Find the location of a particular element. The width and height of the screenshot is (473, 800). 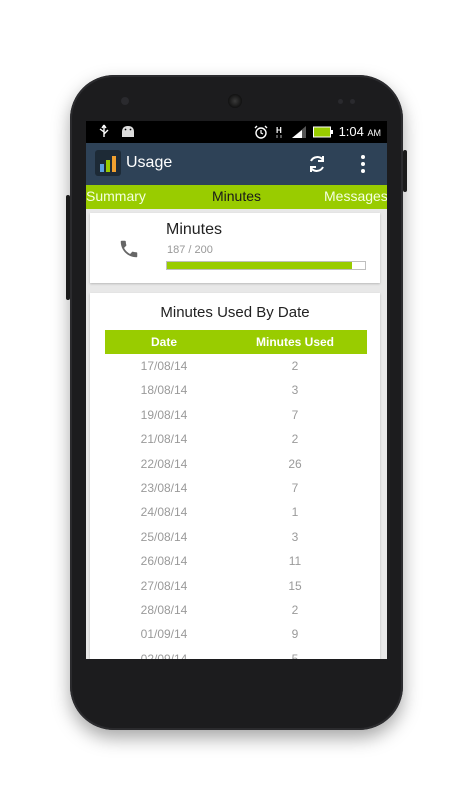

svg-text: H is located at coordinates (279, 130).